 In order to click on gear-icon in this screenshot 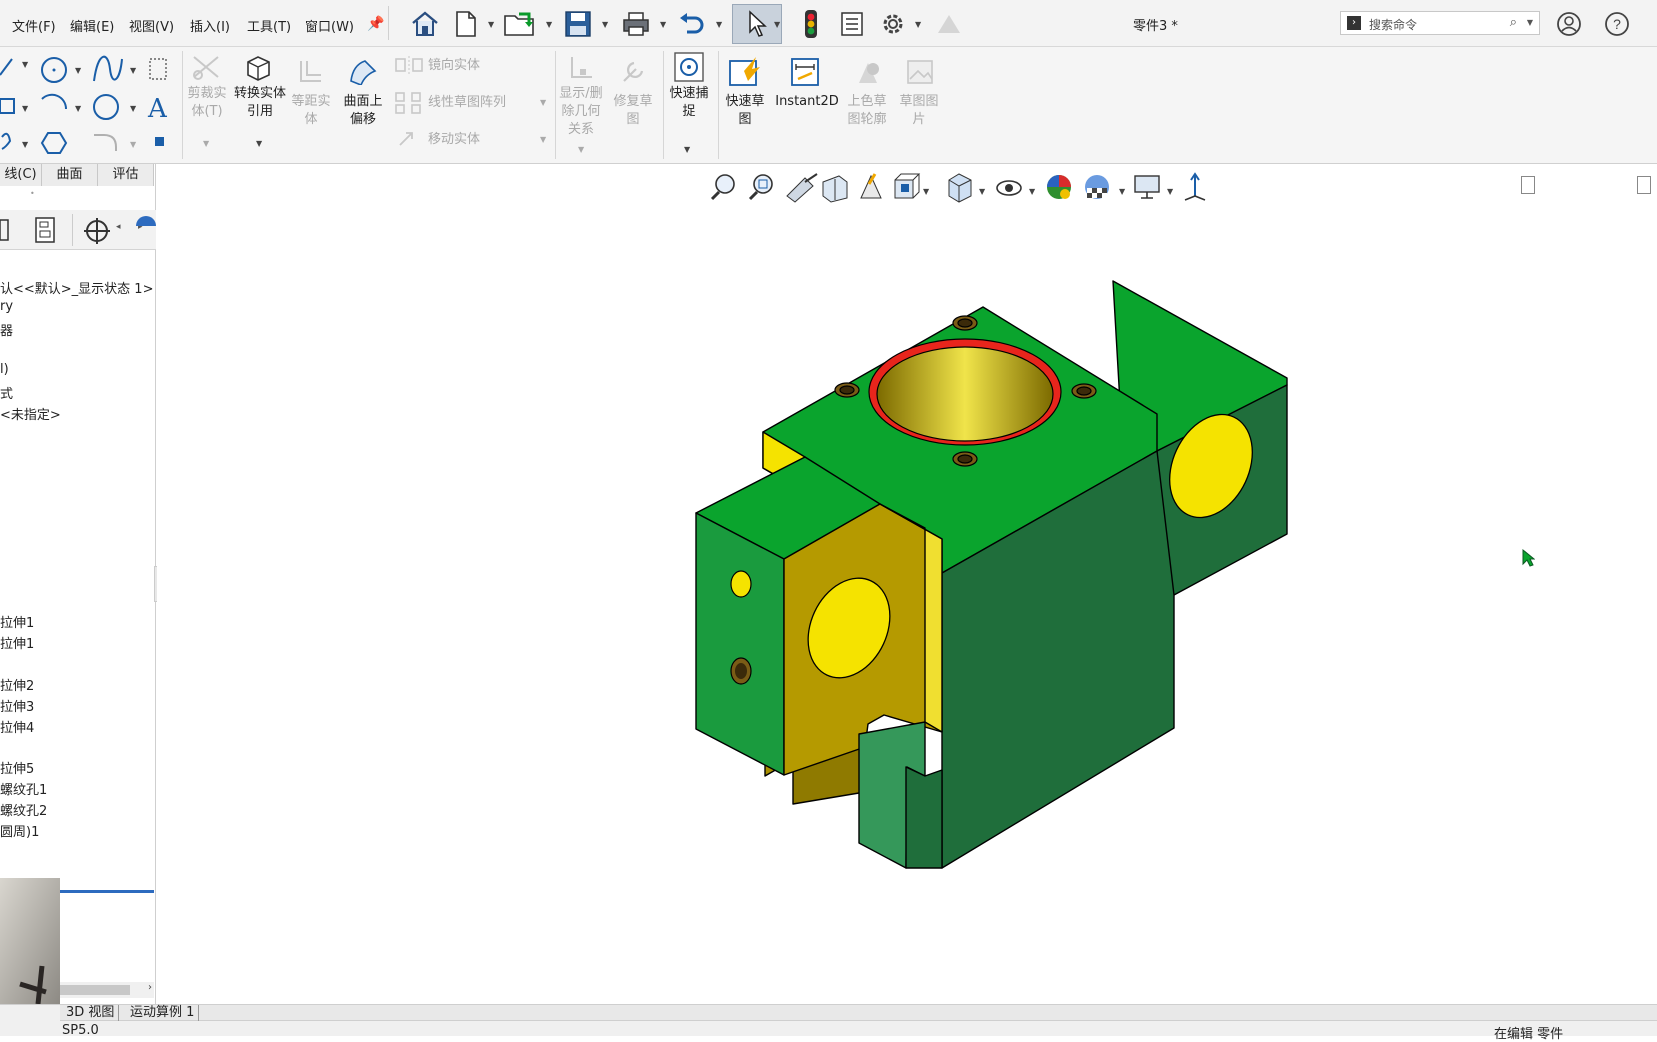, I will do `click(893, 24)`.